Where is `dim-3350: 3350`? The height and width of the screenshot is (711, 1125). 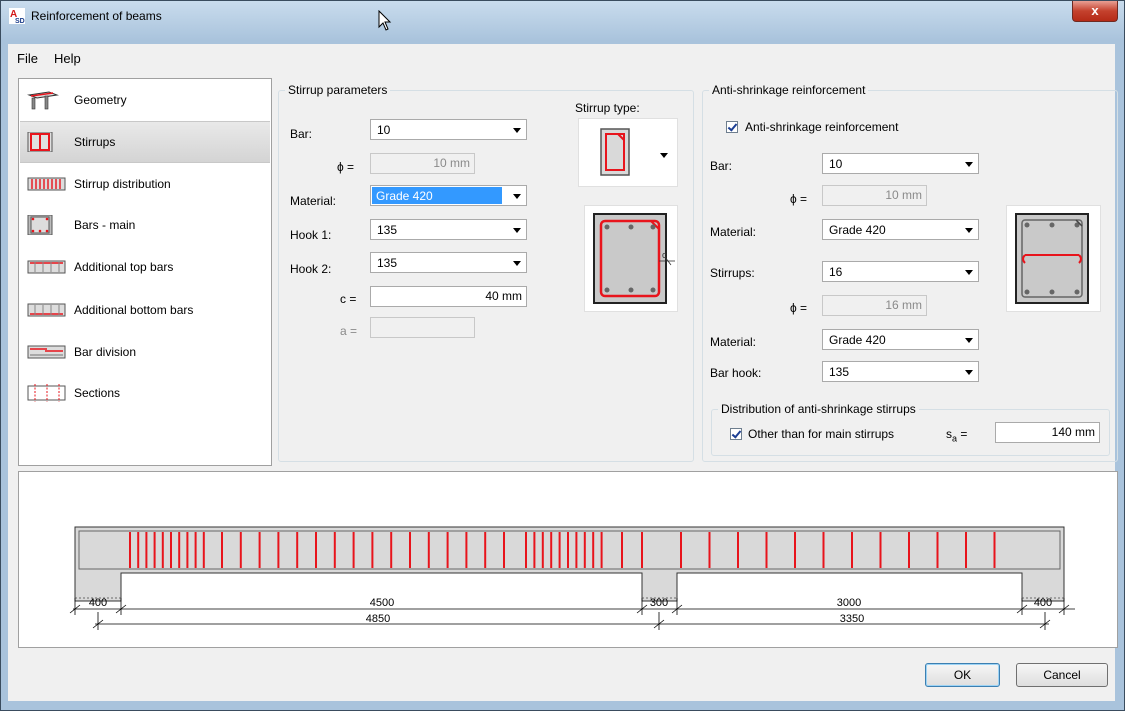 dim-3350: 3350 is located at coordinates (852, 619).